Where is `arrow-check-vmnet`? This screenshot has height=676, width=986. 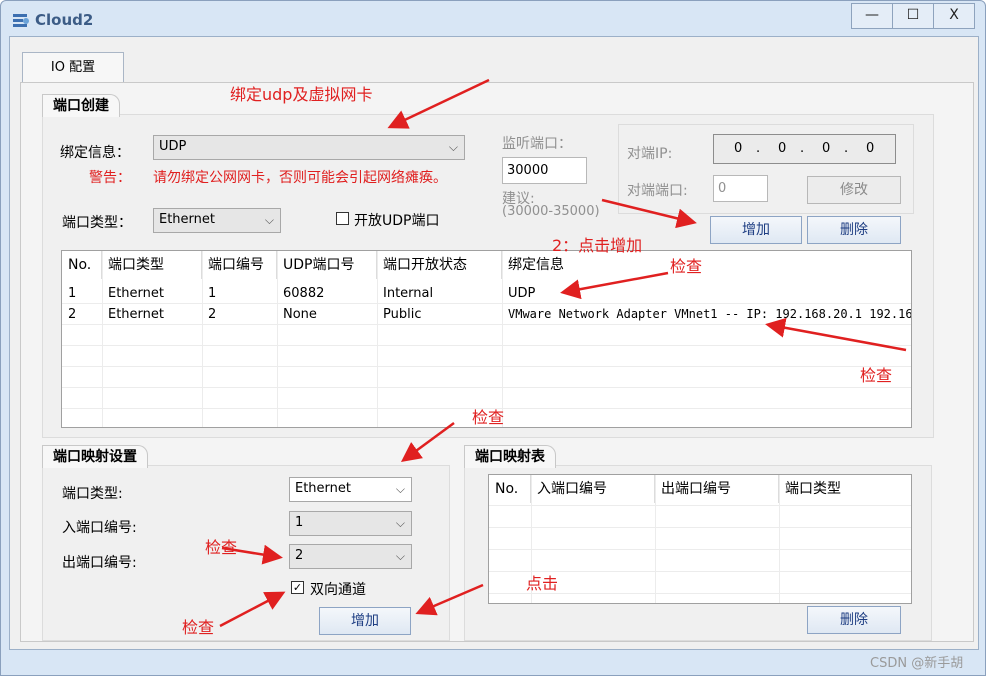
arrow-check-vmnet is located at coordinates (836, 334).